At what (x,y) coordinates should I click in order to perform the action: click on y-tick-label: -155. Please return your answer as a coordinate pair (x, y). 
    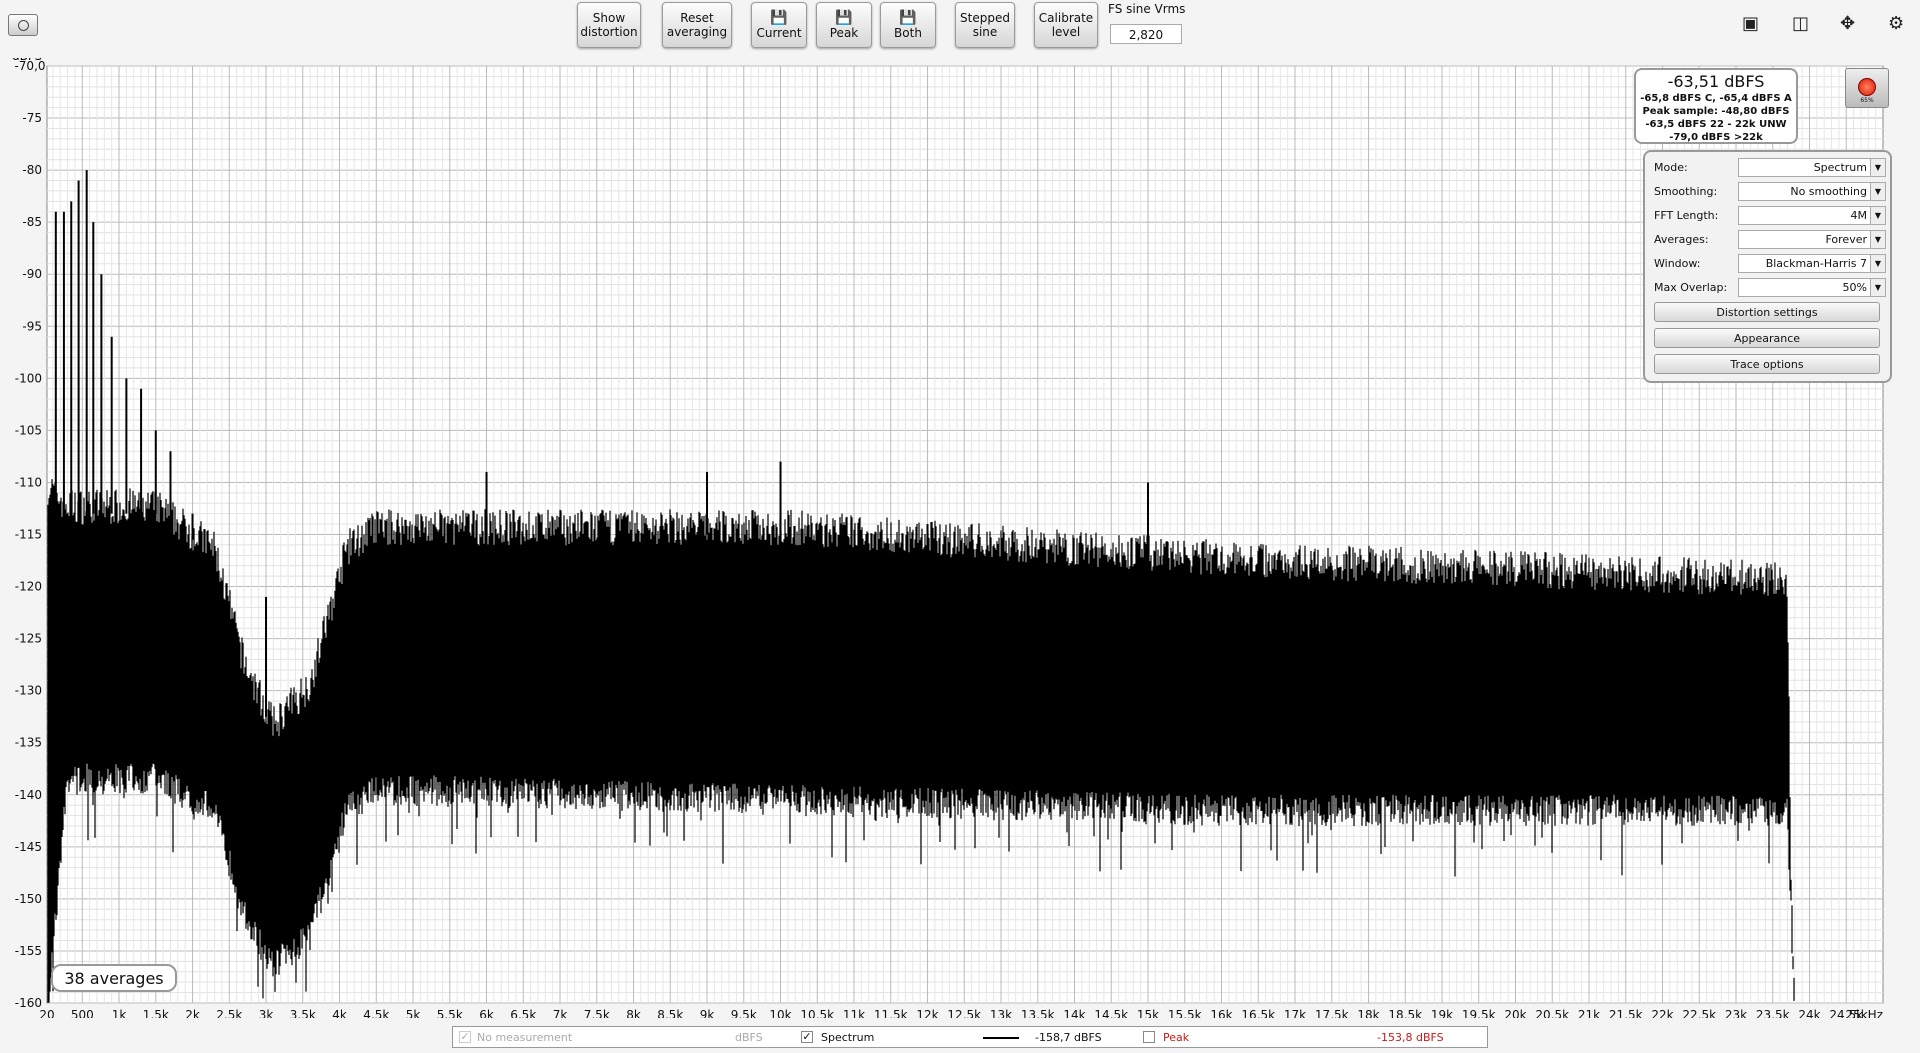
    Looking at the image, I should click on (28, 951).